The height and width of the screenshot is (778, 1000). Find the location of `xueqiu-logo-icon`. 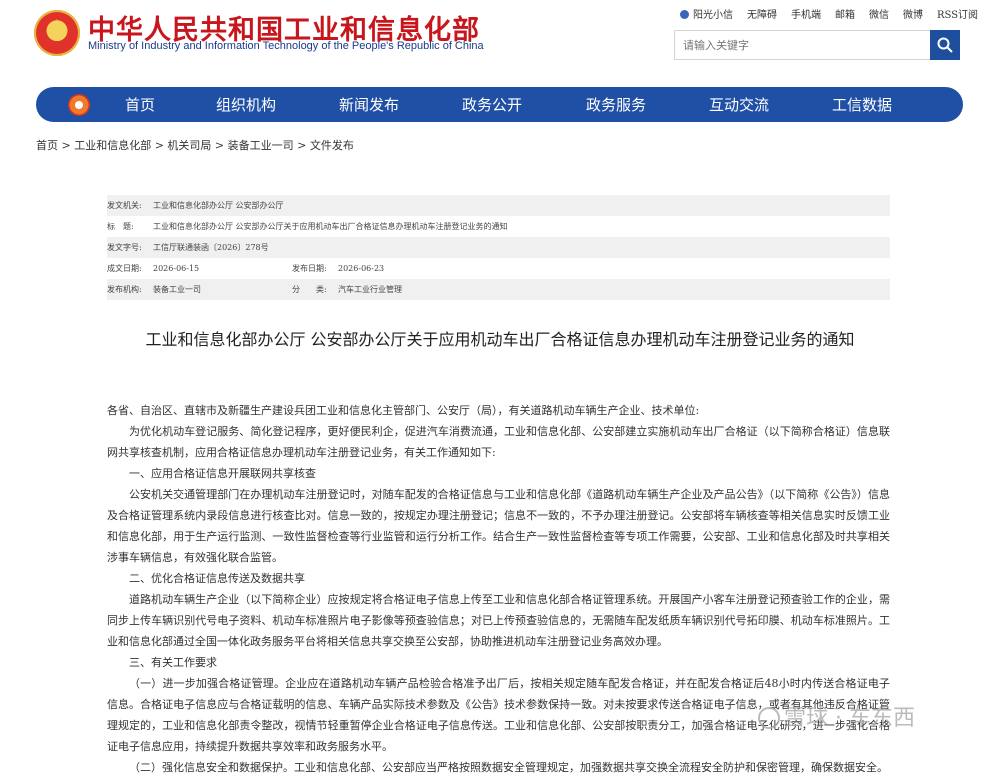

xueqiu-logo-icon is located at coordinates (769, 718).